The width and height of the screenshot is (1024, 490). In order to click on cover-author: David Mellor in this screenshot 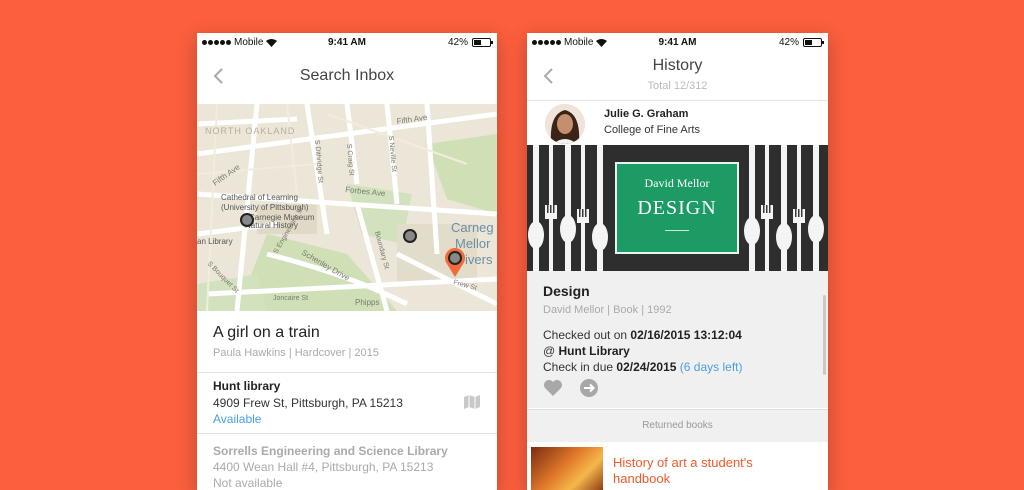, I will do `click(677, 183)`.